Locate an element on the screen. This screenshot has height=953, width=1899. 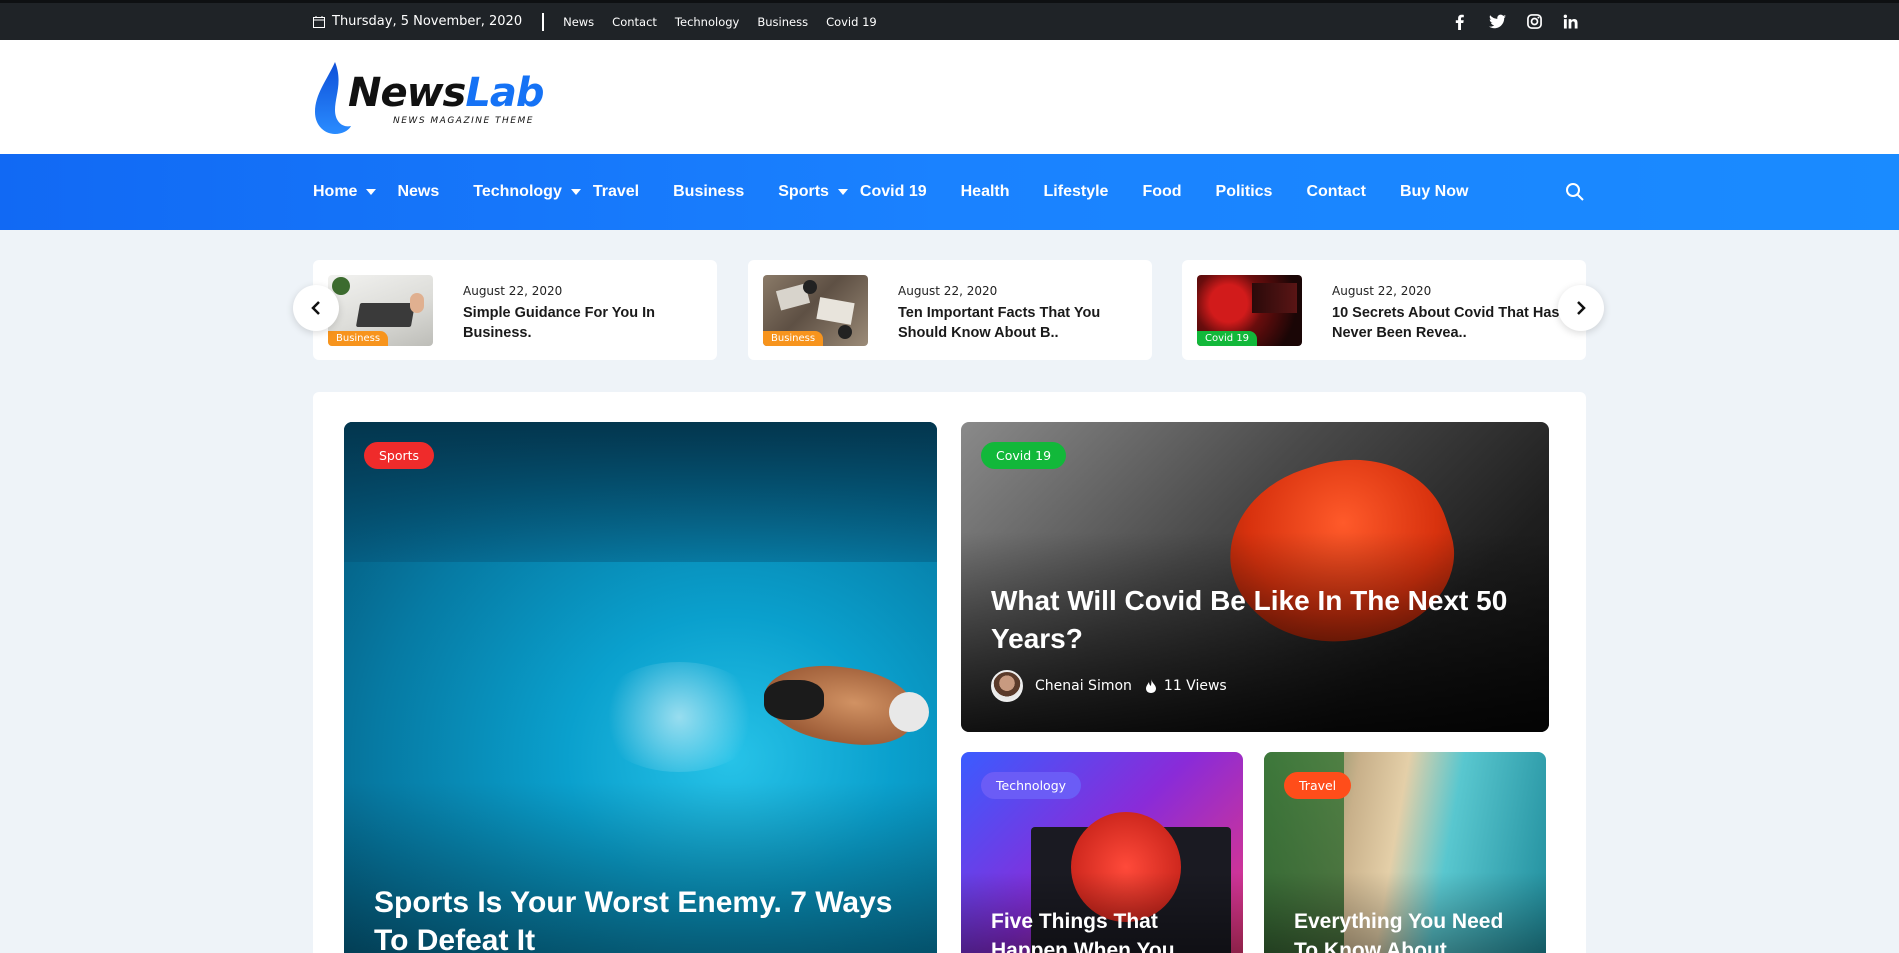
category-badge: Covid 19 is located at coordinates (1227, 338).